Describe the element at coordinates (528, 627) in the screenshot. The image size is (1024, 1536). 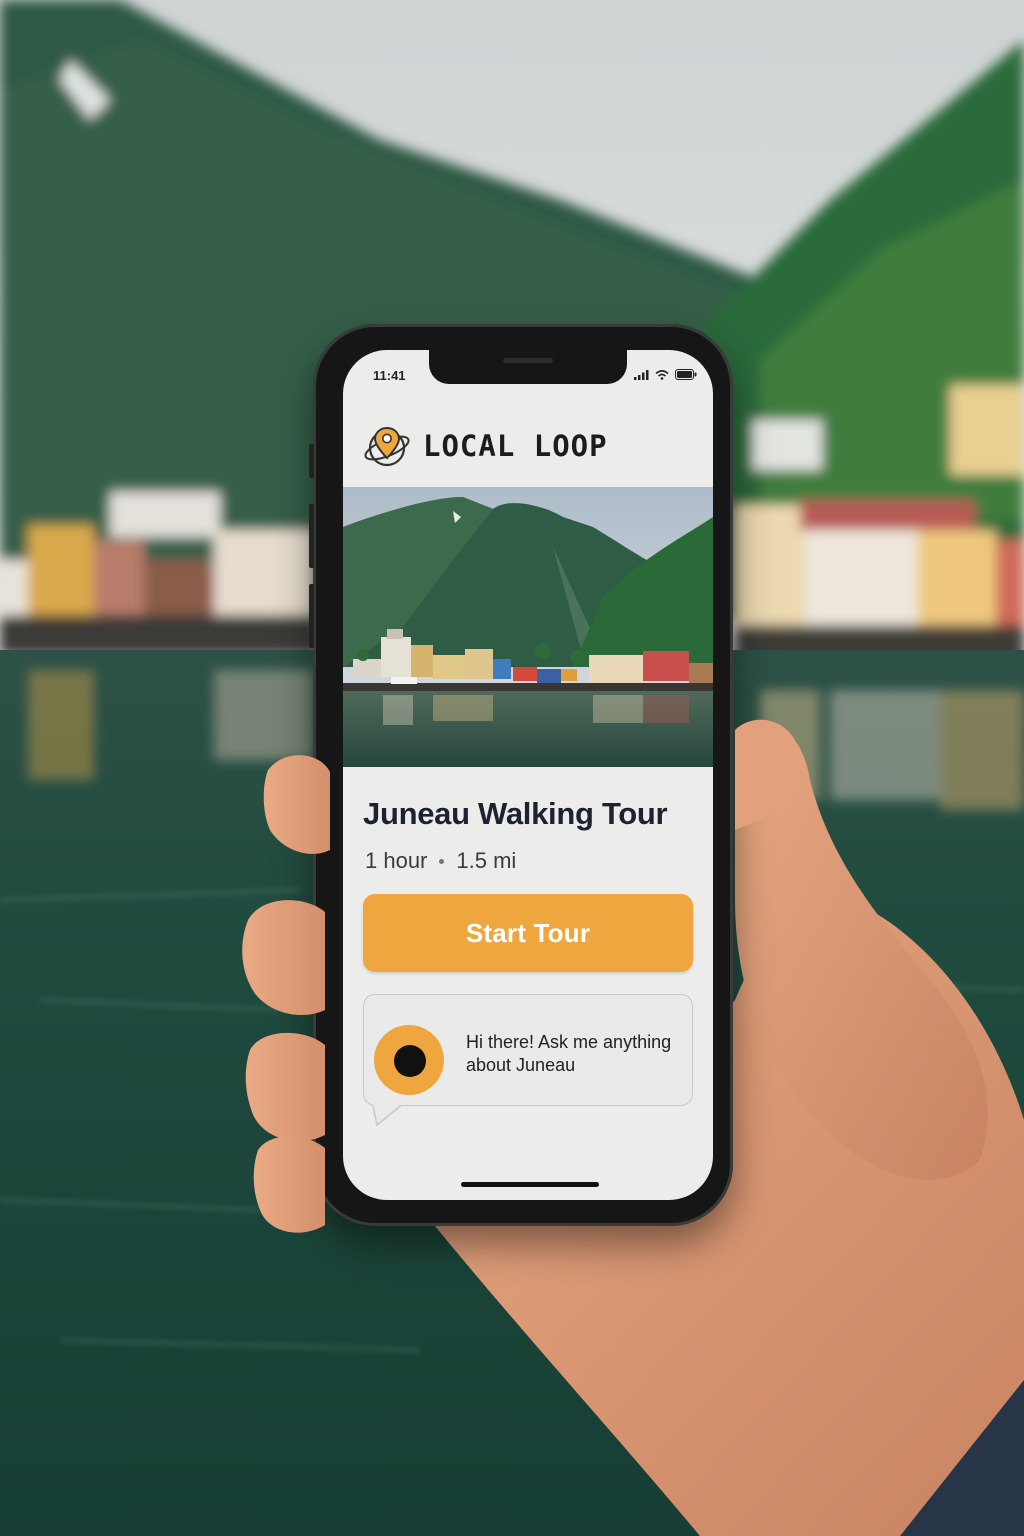
I see `tour-hero-image` at that location.